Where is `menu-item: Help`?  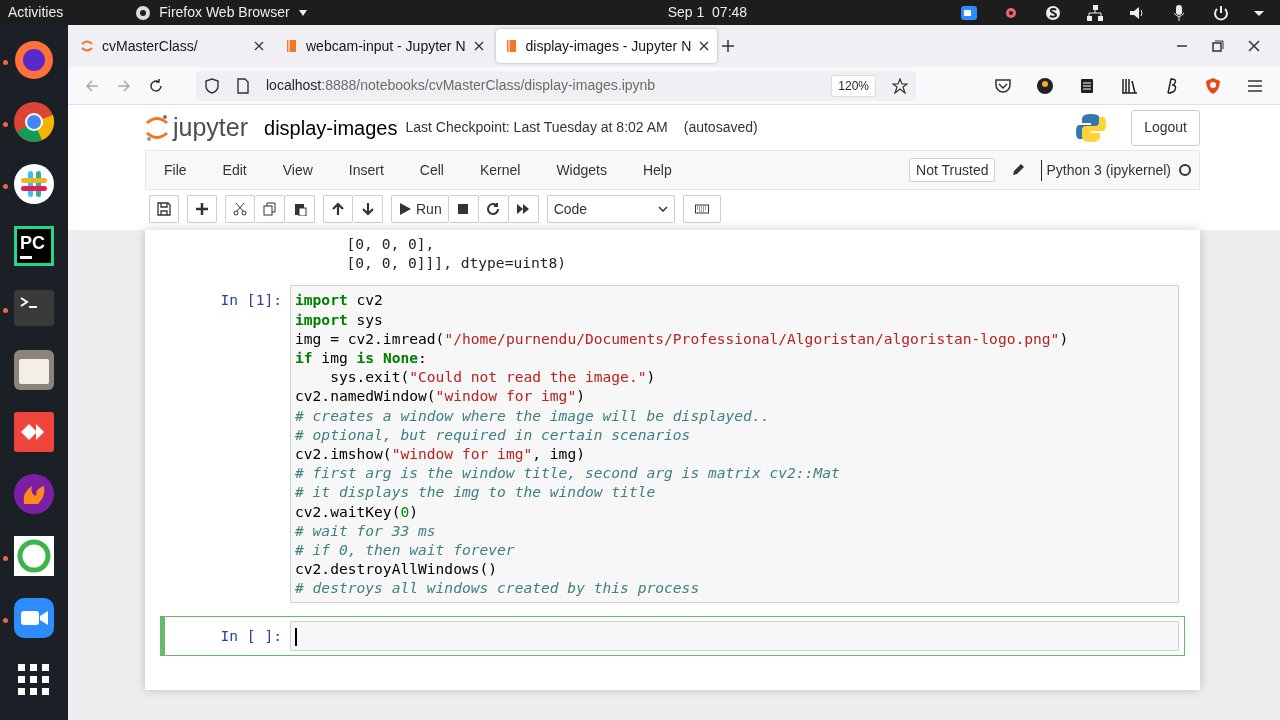
menu-item: Help is located at coordinates (657, 170).